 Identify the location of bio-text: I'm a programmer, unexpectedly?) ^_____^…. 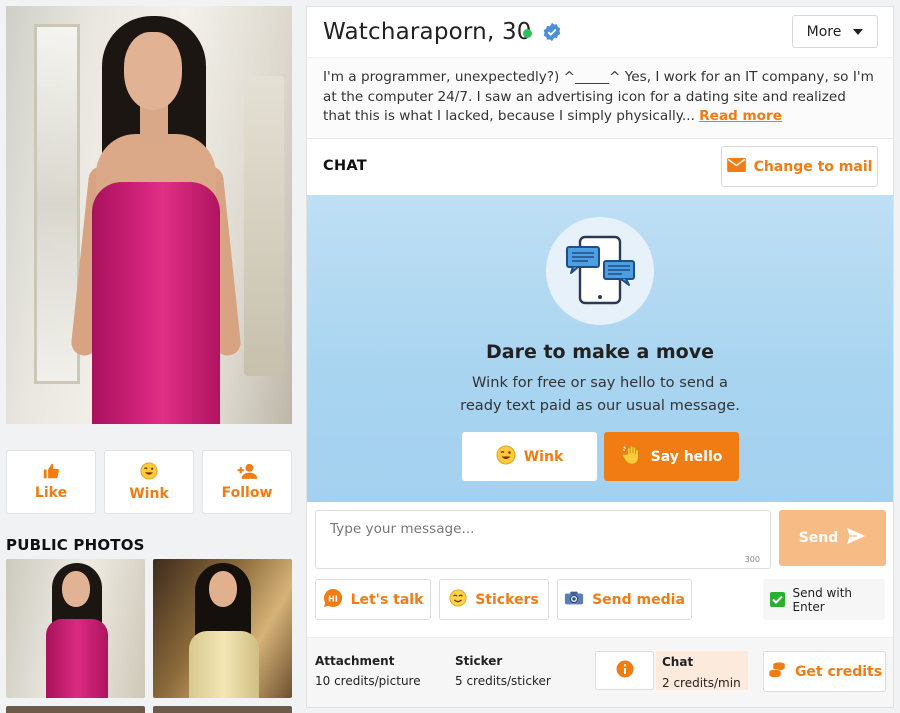
(598, 96).